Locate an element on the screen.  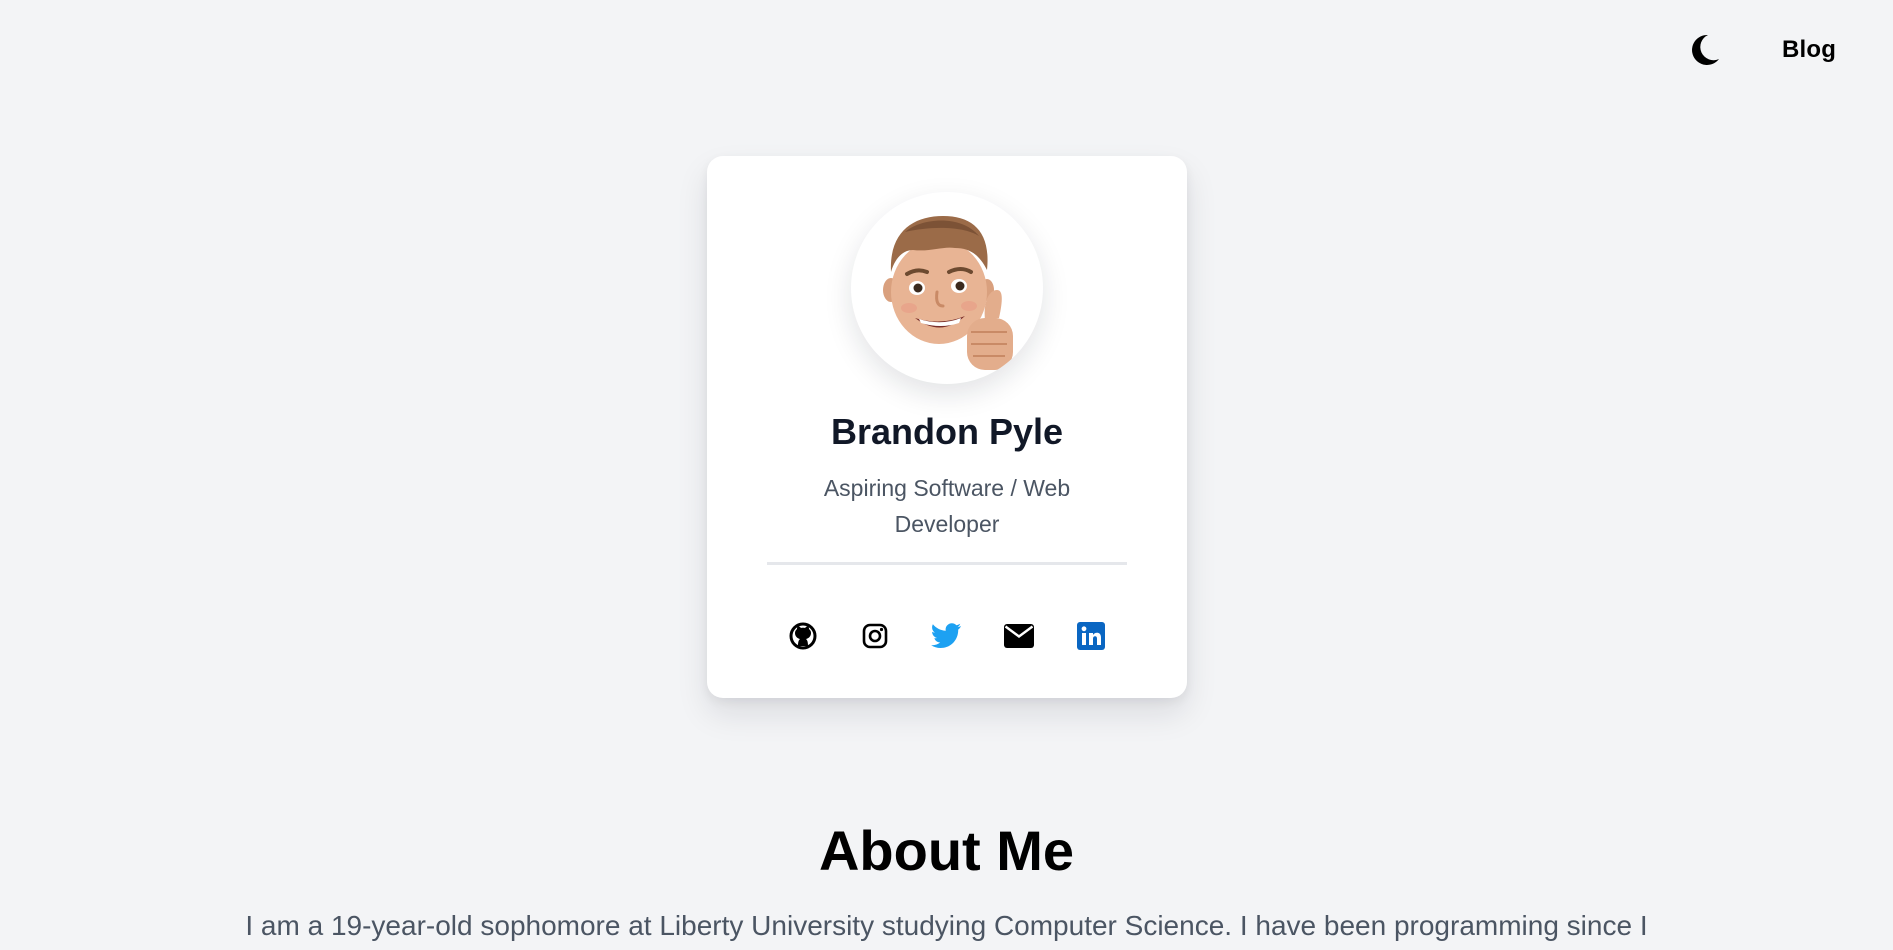
linkedin-icon is located at coordinates (1091, 636).